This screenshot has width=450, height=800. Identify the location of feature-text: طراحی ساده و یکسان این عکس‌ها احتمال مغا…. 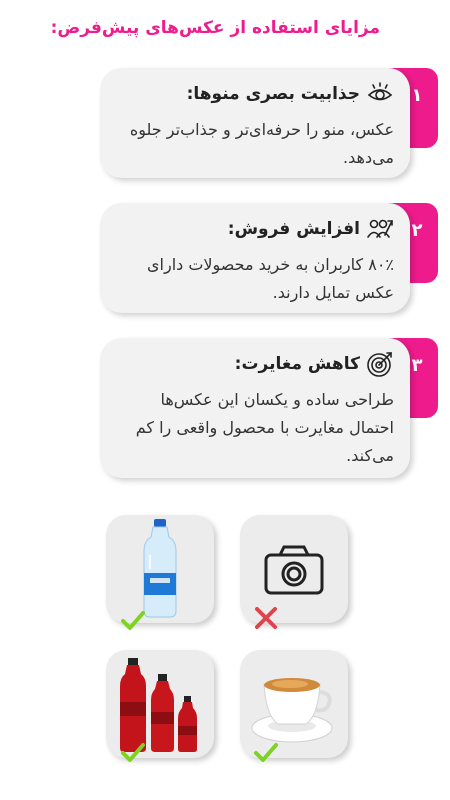
(264, 427).